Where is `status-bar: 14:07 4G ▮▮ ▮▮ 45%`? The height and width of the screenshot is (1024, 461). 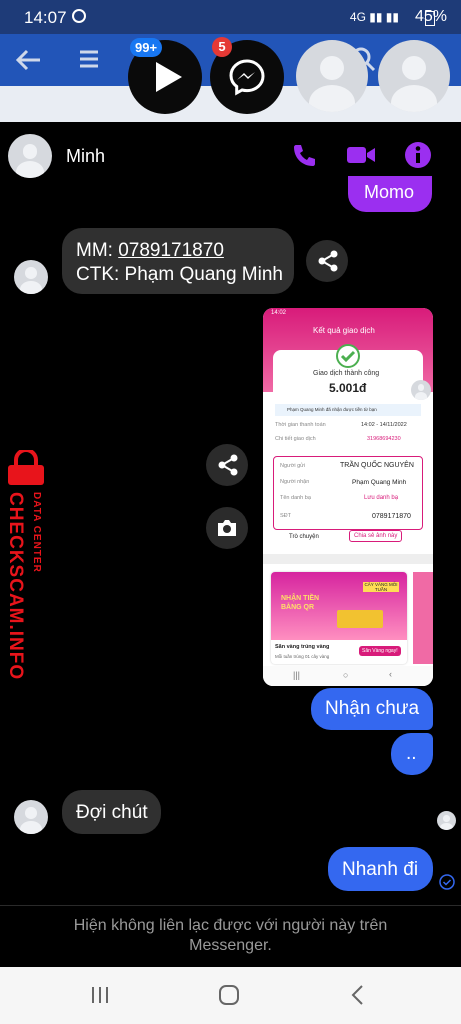
status-bar: 14:07 4G ▮▮ ▮▮ 45% is located at coordinates (230, 17).